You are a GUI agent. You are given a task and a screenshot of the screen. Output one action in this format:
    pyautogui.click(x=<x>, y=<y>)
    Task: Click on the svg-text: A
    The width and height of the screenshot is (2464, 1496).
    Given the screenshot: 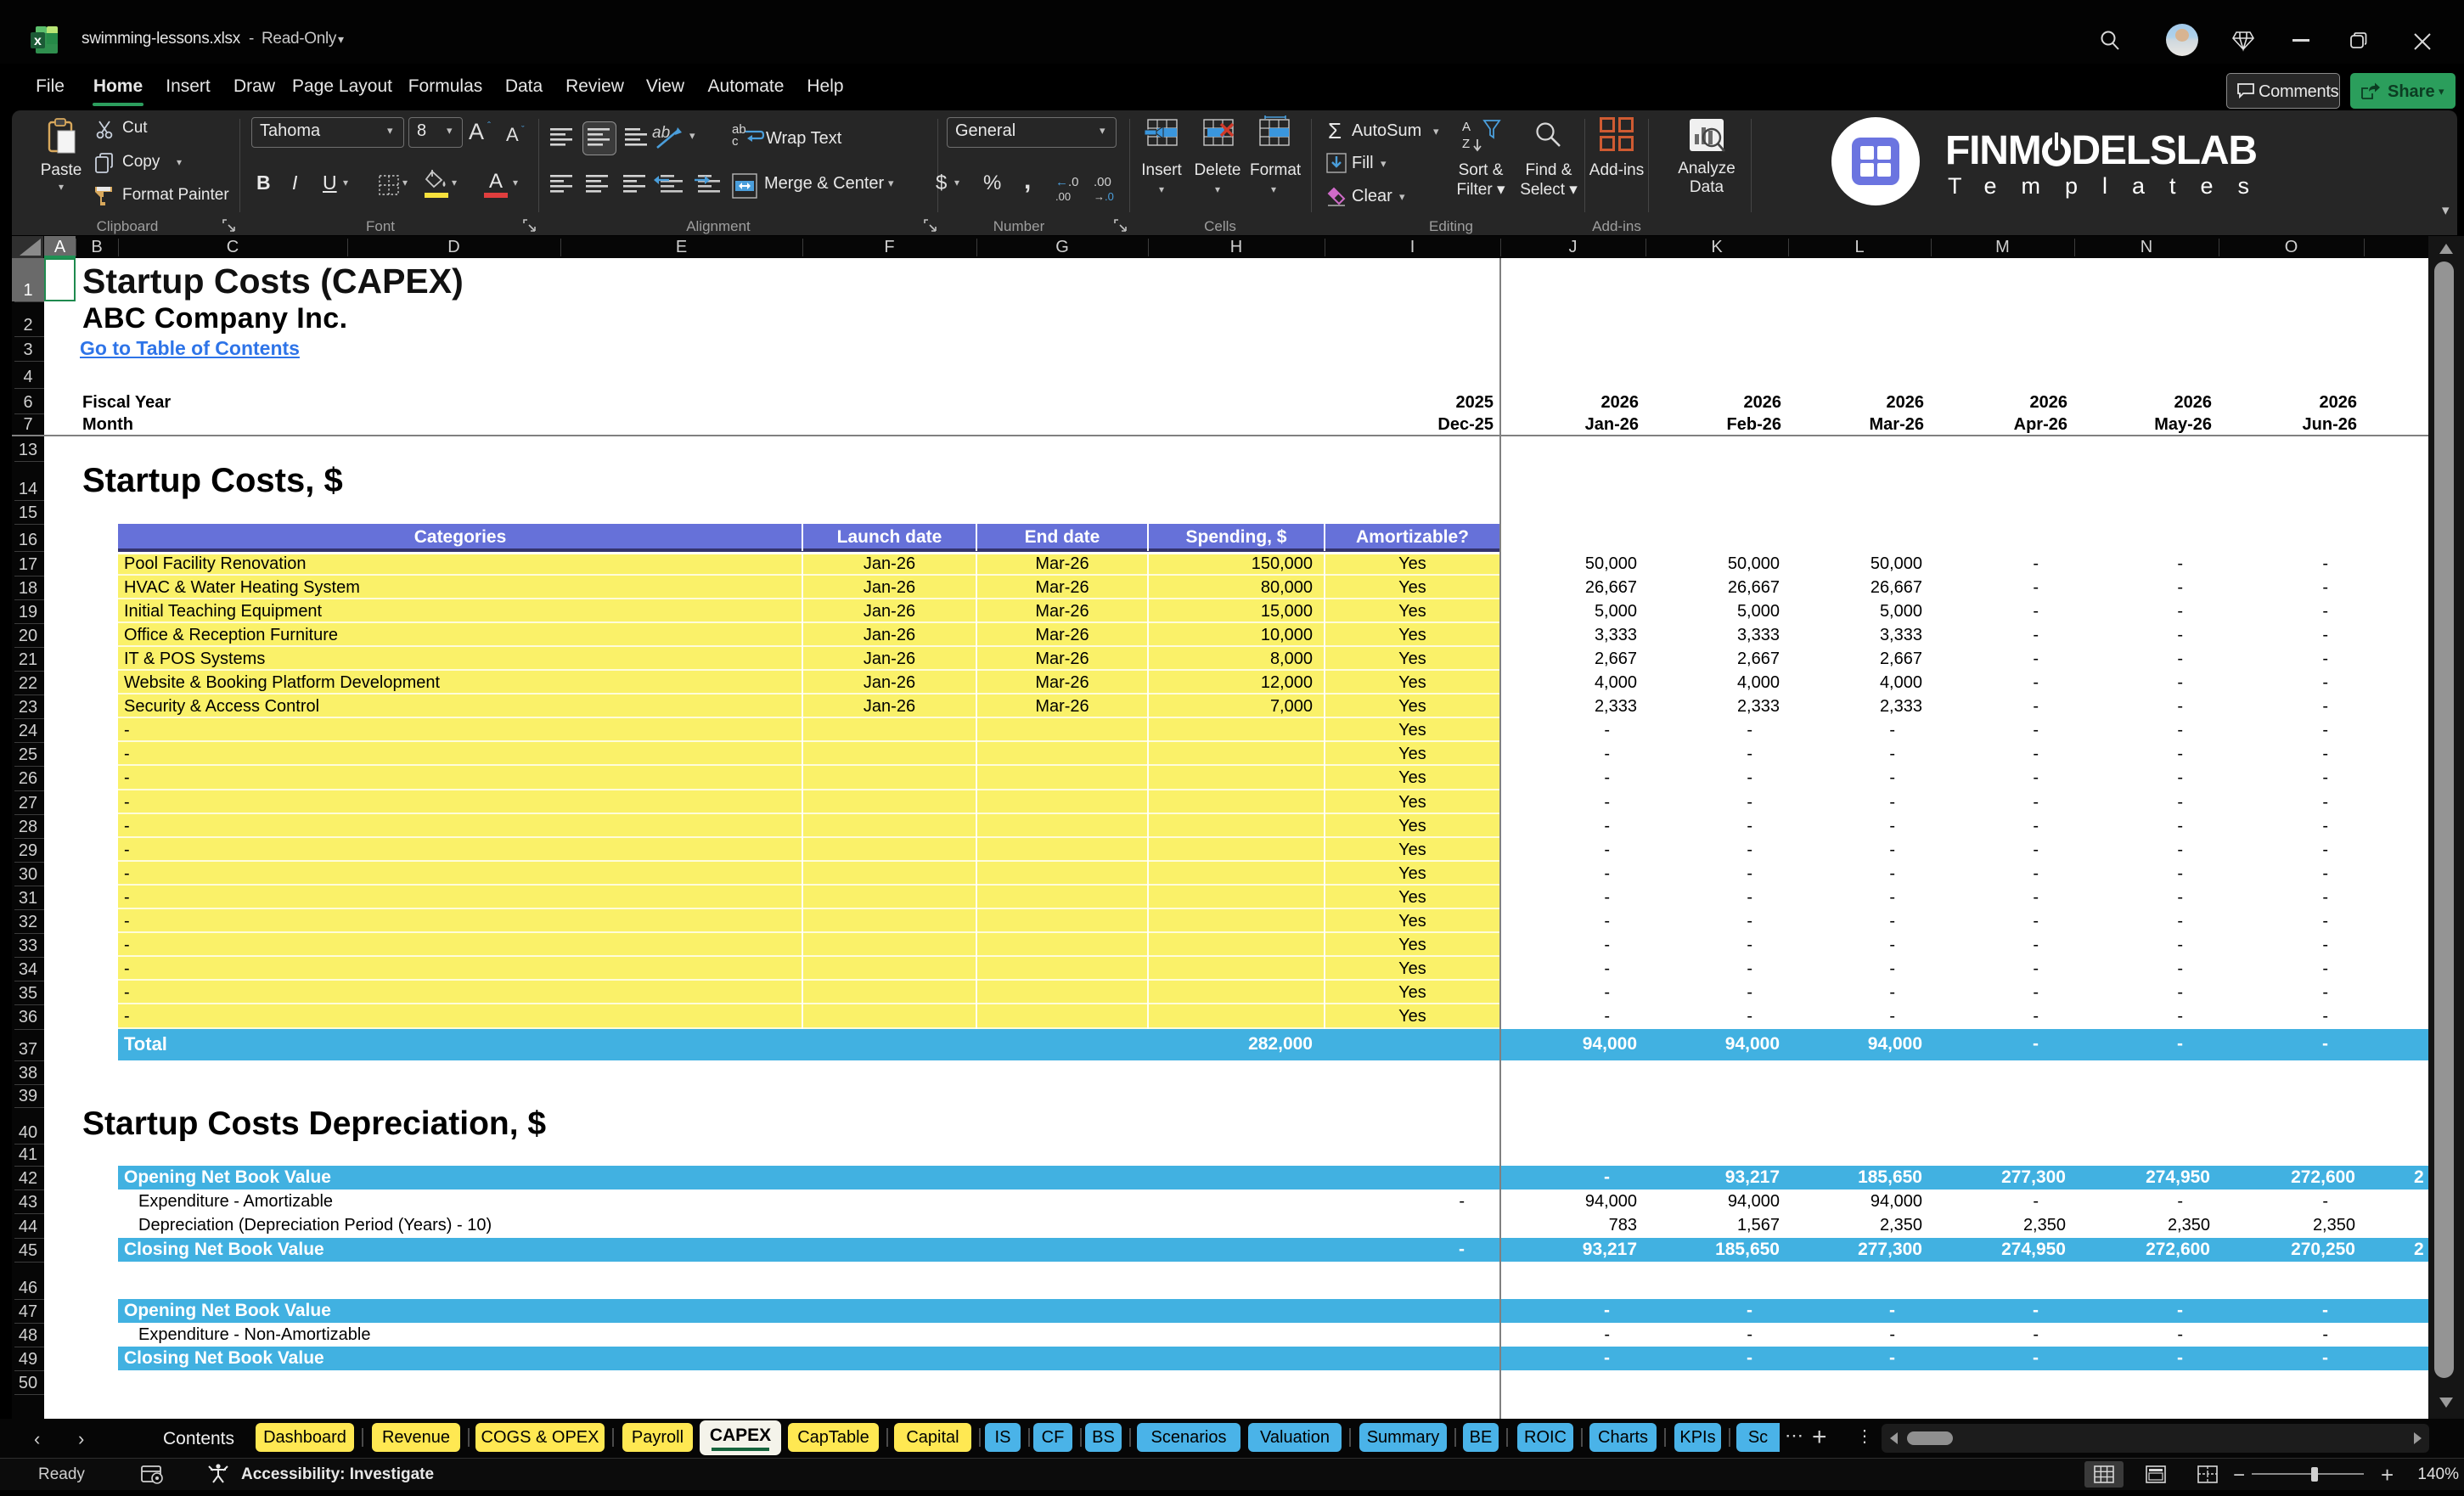 What is the action you would take?
    pyautogui.click(x=1466, y=127)
    